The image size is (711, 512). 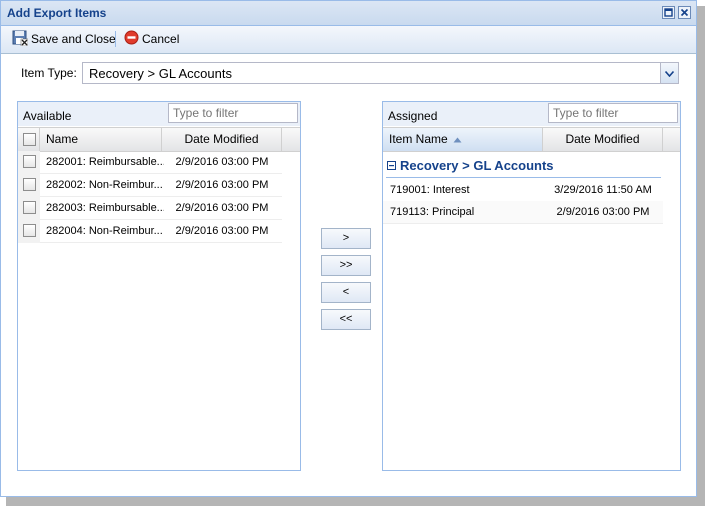 What do you see at coordinates (160, 73) in the screenshot?
I see `item-type-value: Recovery > GL Accounts` at bounding box center [160, 73].